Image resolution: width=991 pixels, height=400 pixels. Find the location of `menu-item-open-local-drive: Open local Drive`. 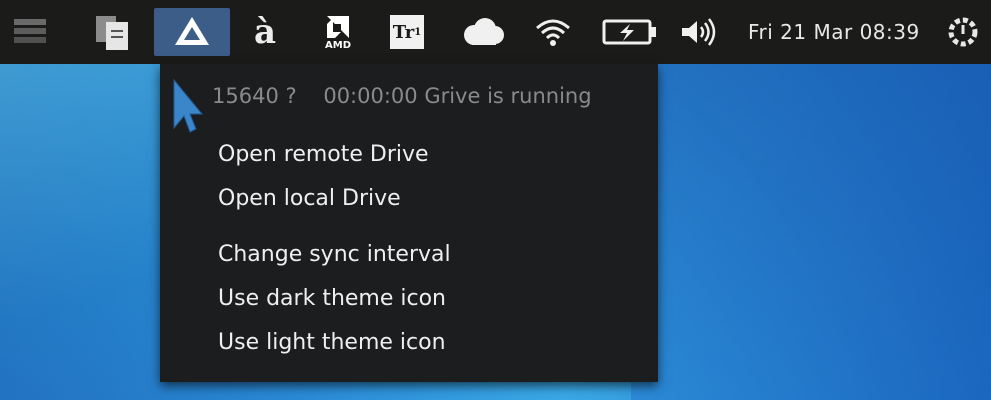

menu-item-open-local-drive: Open local Drive is located at coordinates (309, 198).